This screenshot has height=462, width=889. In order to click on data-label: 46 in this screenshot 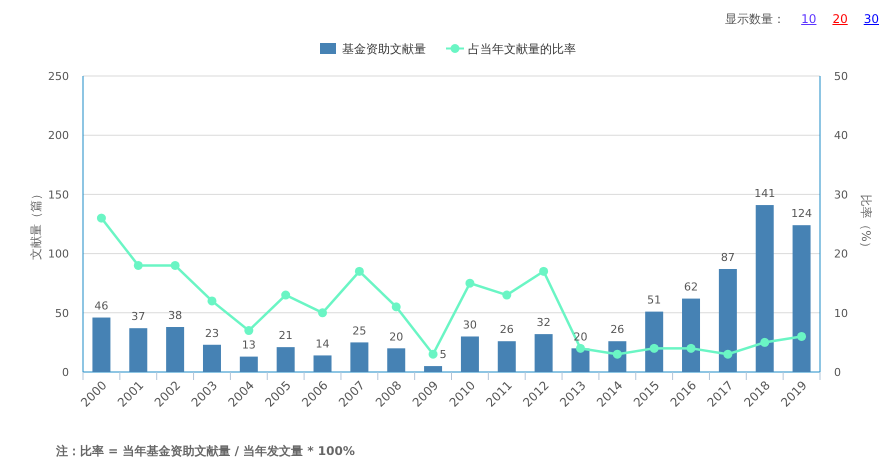, I will do `click(101, 306)`.